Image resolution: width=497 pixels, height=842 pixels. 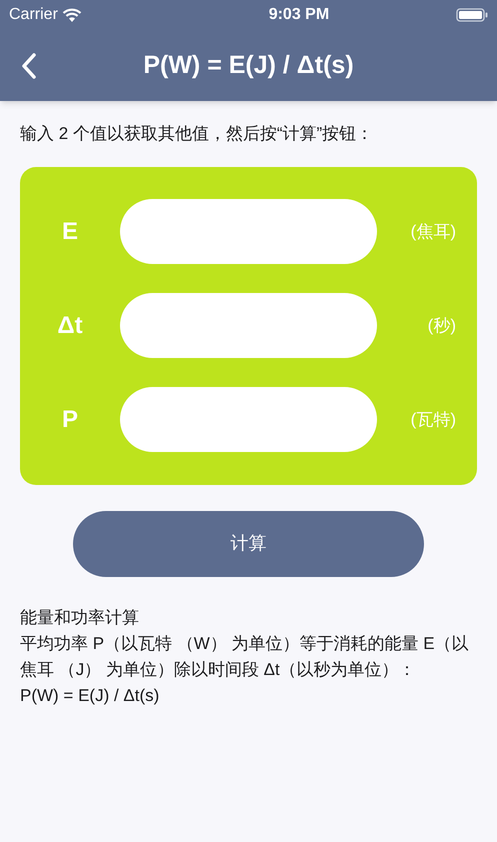 What do you see at coordinates (90, 695) in the screenshot?
I see `formula-text: P(W) = E(J) / Δt(s)` at bounding box center [90, 695].